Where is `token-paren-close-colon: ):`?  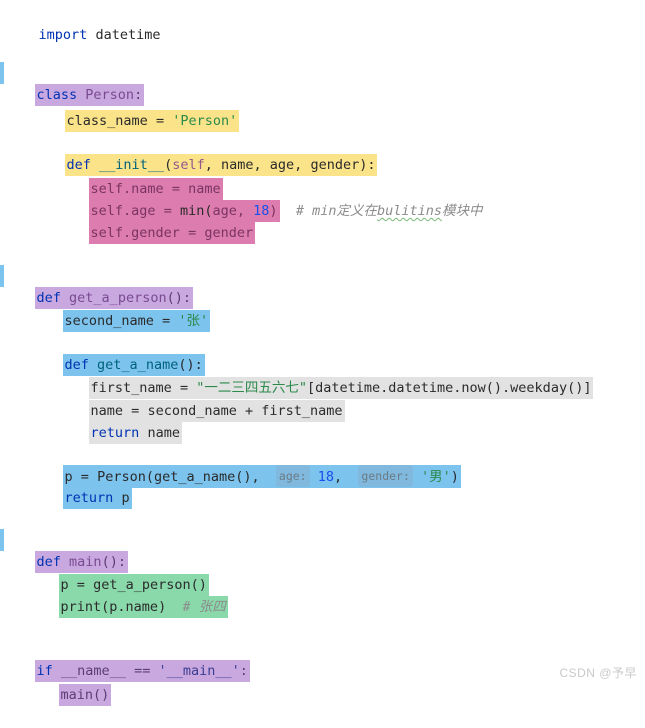 token-paren-close-colon: ): is located at coordinates (367, 165).